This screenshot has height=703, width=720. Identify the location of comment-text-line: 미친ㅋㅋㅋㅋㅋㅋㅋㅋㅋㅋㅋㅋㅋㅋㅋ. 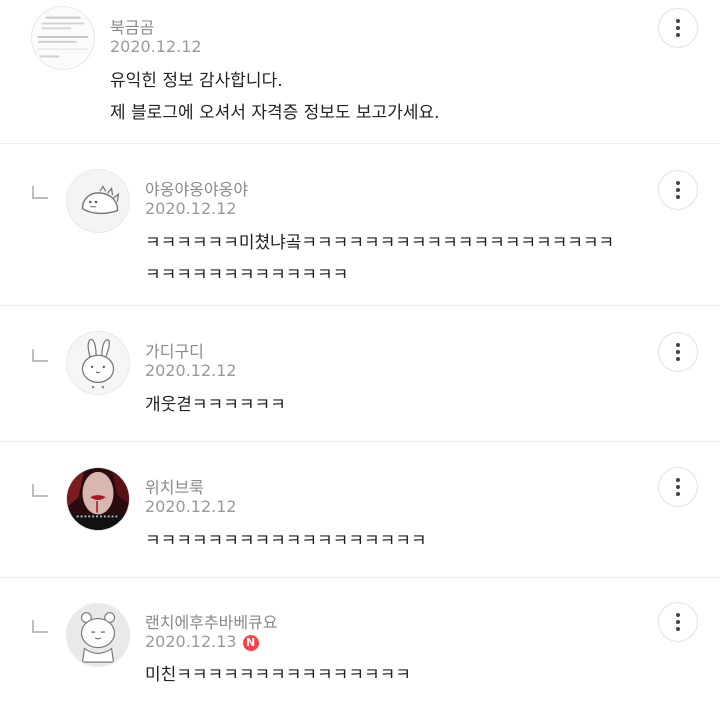
(278, 675).